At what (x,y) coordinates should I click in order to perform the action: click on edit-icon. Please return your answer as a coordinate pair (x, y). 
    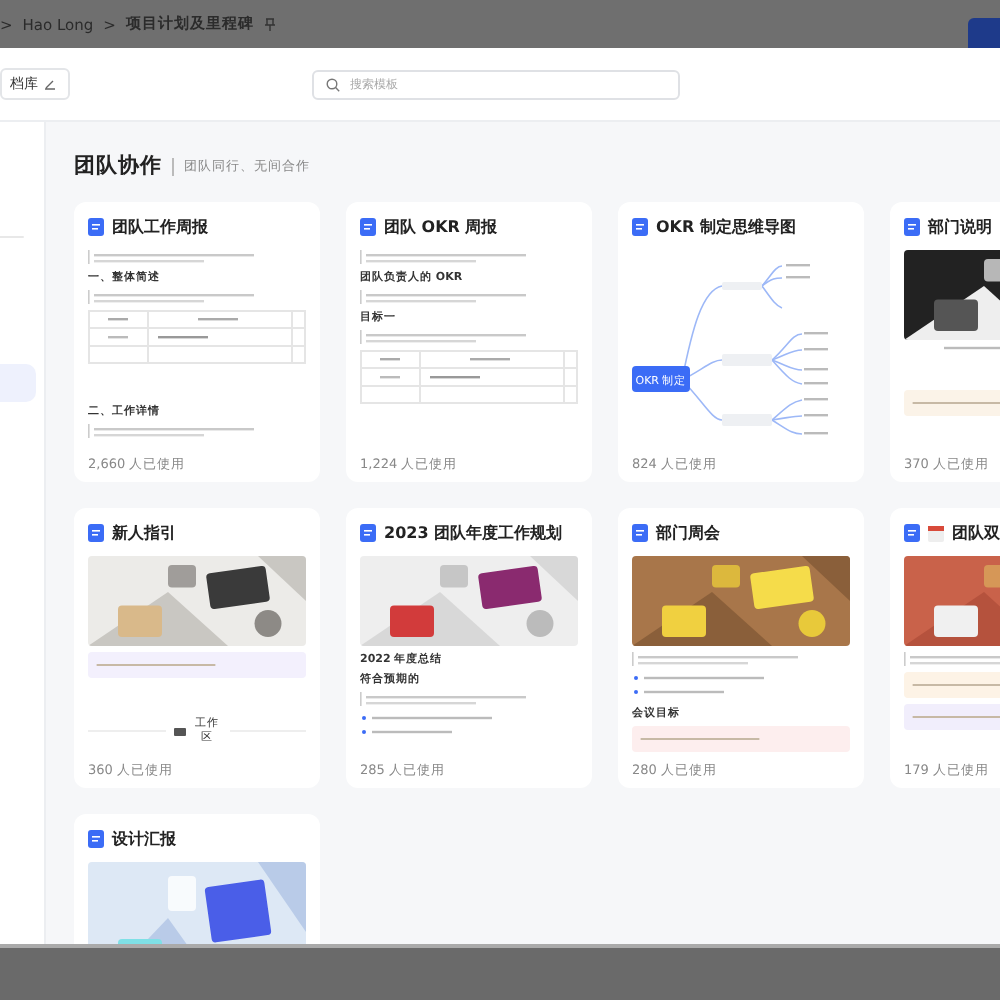
    Looking at the image, I should click on (50, 84).